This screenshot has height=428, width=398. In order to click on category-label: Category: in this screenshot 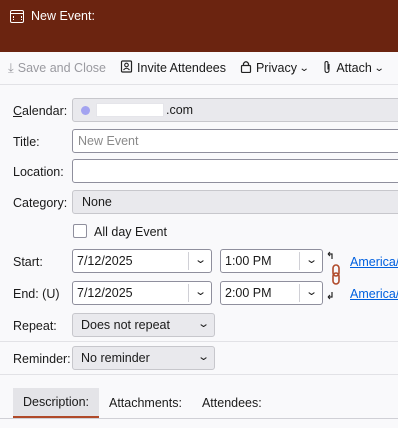, I will do `click(40, 203)`.